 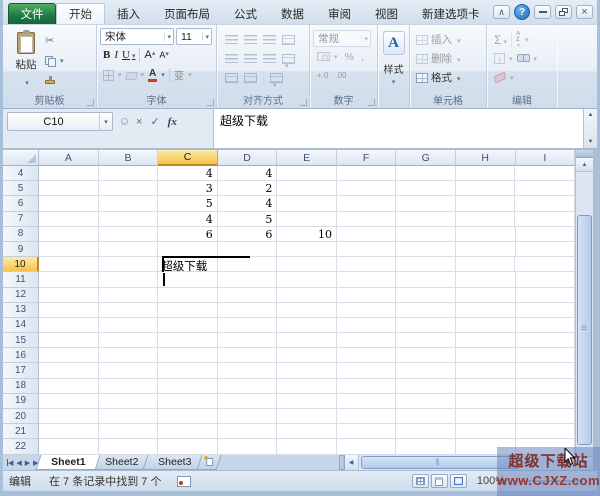 I want to click on cell-A11, so click(x=69, y=280).